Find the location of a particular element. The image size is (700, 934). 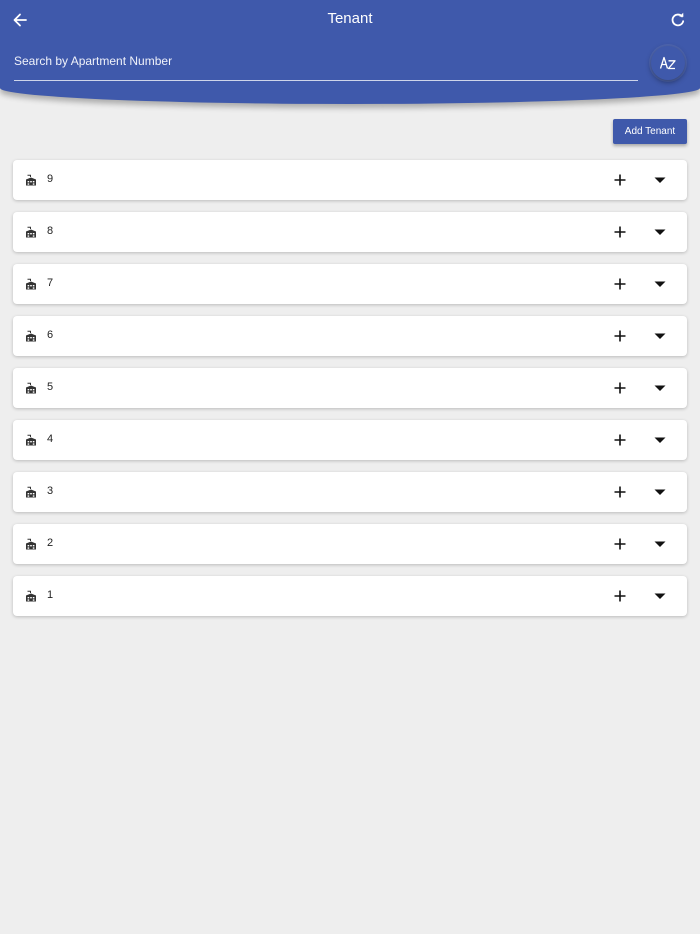

add-tenant-button: Add Tenant is located at coordinates (650, 131).